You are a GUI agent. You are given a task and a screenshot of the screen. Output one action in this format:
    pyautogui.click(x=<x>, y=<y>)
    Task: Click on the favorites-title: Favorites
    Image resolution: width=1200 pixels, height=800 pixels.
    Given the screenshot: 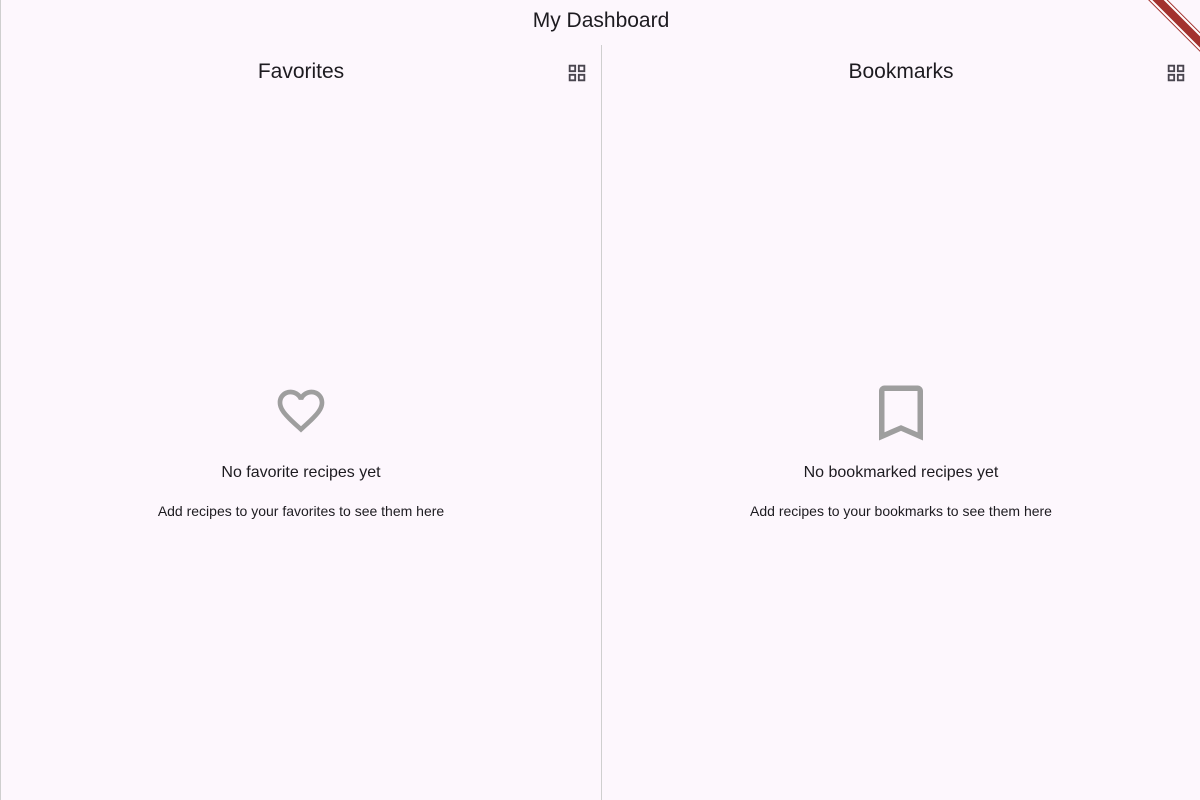 What is the action you would take?
    pyautogui.click(x=301, y=71)
    